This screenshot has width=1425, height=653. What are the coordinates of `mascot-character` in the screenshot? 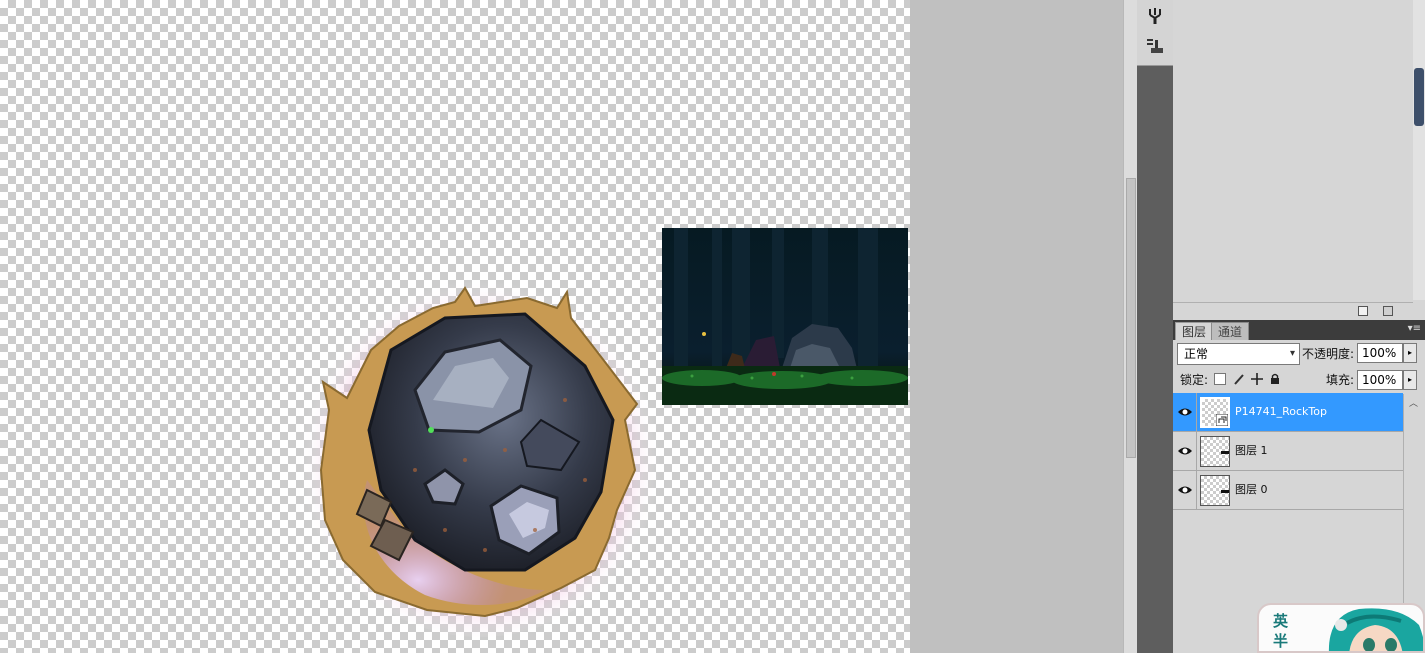 It's located at (1375, 629).